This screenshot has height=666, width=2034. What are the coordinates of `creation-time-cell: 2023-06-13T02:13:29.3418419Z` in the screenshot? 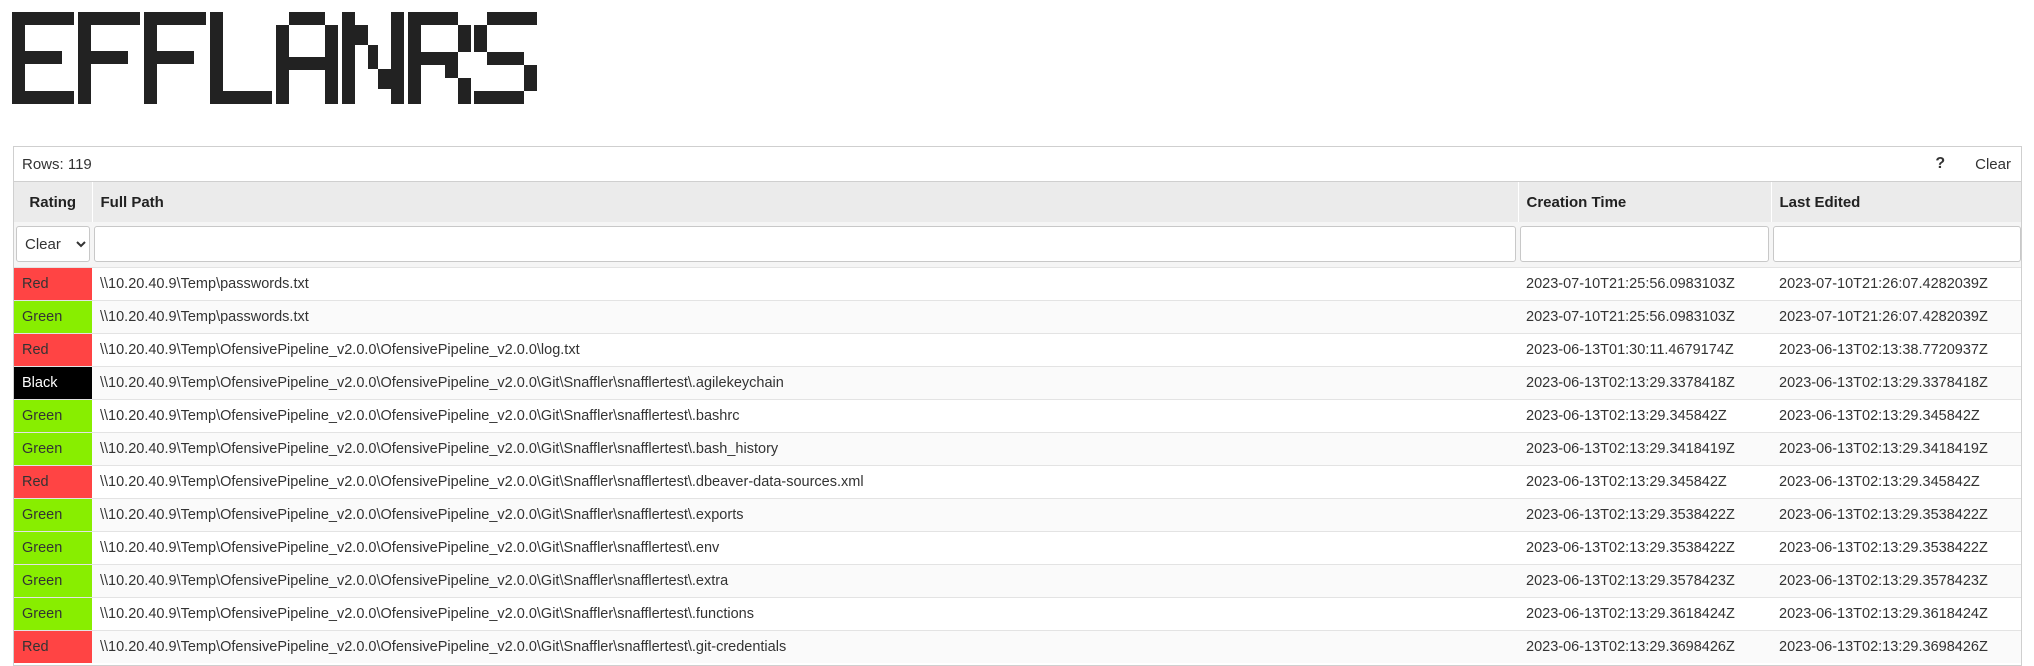 It's located at (1644, 448).